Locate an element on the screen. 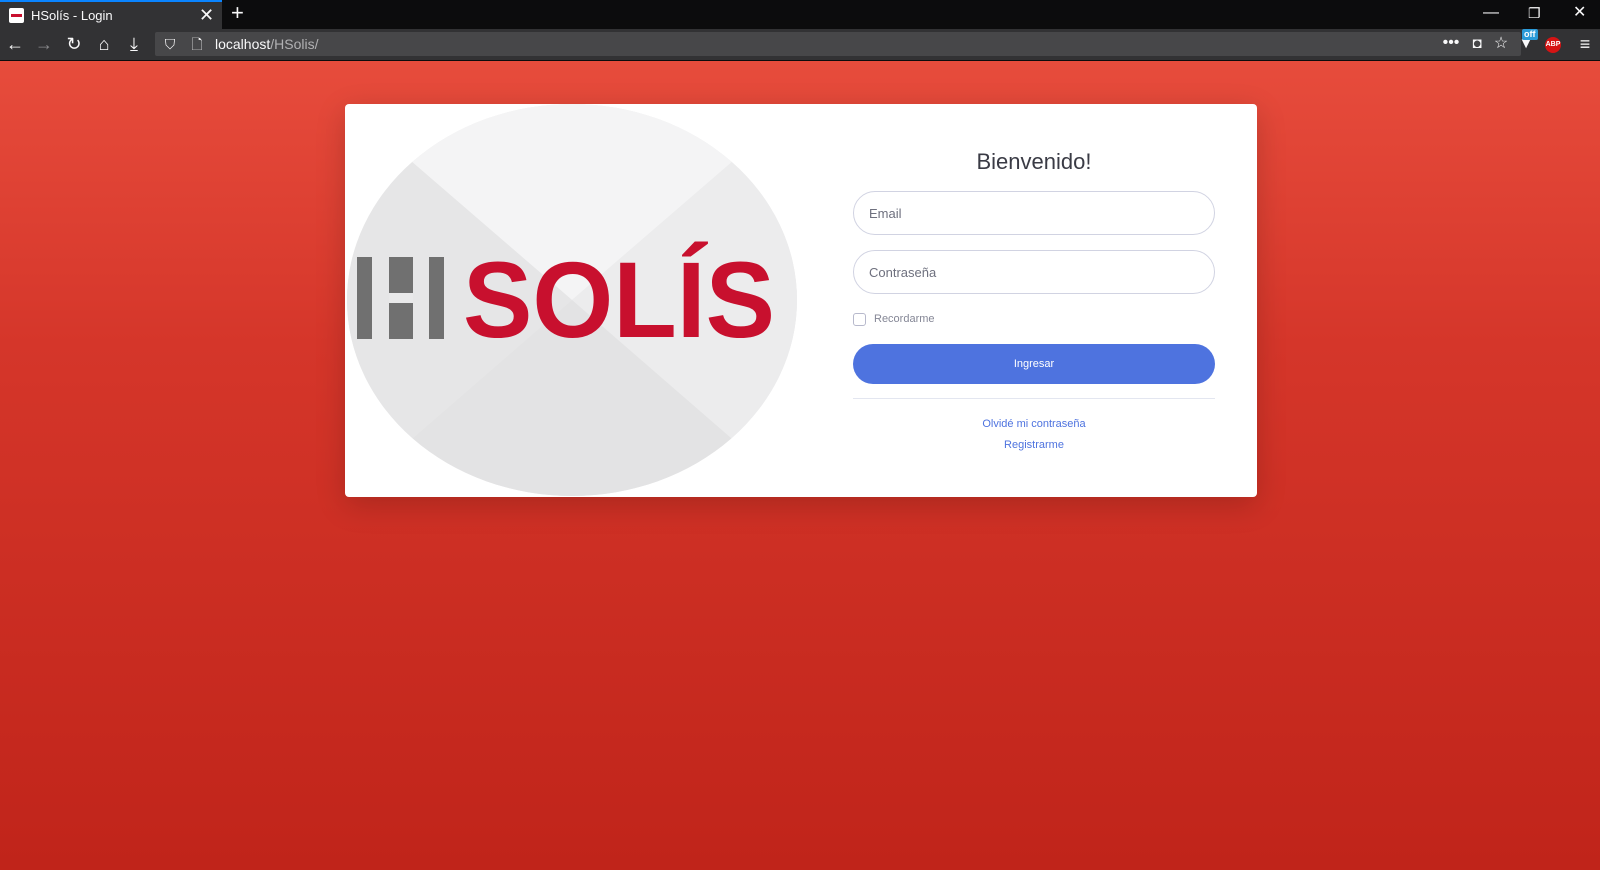 This screenshot has height=870, width=1600. url-host: localhost is located at coordinates (243, 44).